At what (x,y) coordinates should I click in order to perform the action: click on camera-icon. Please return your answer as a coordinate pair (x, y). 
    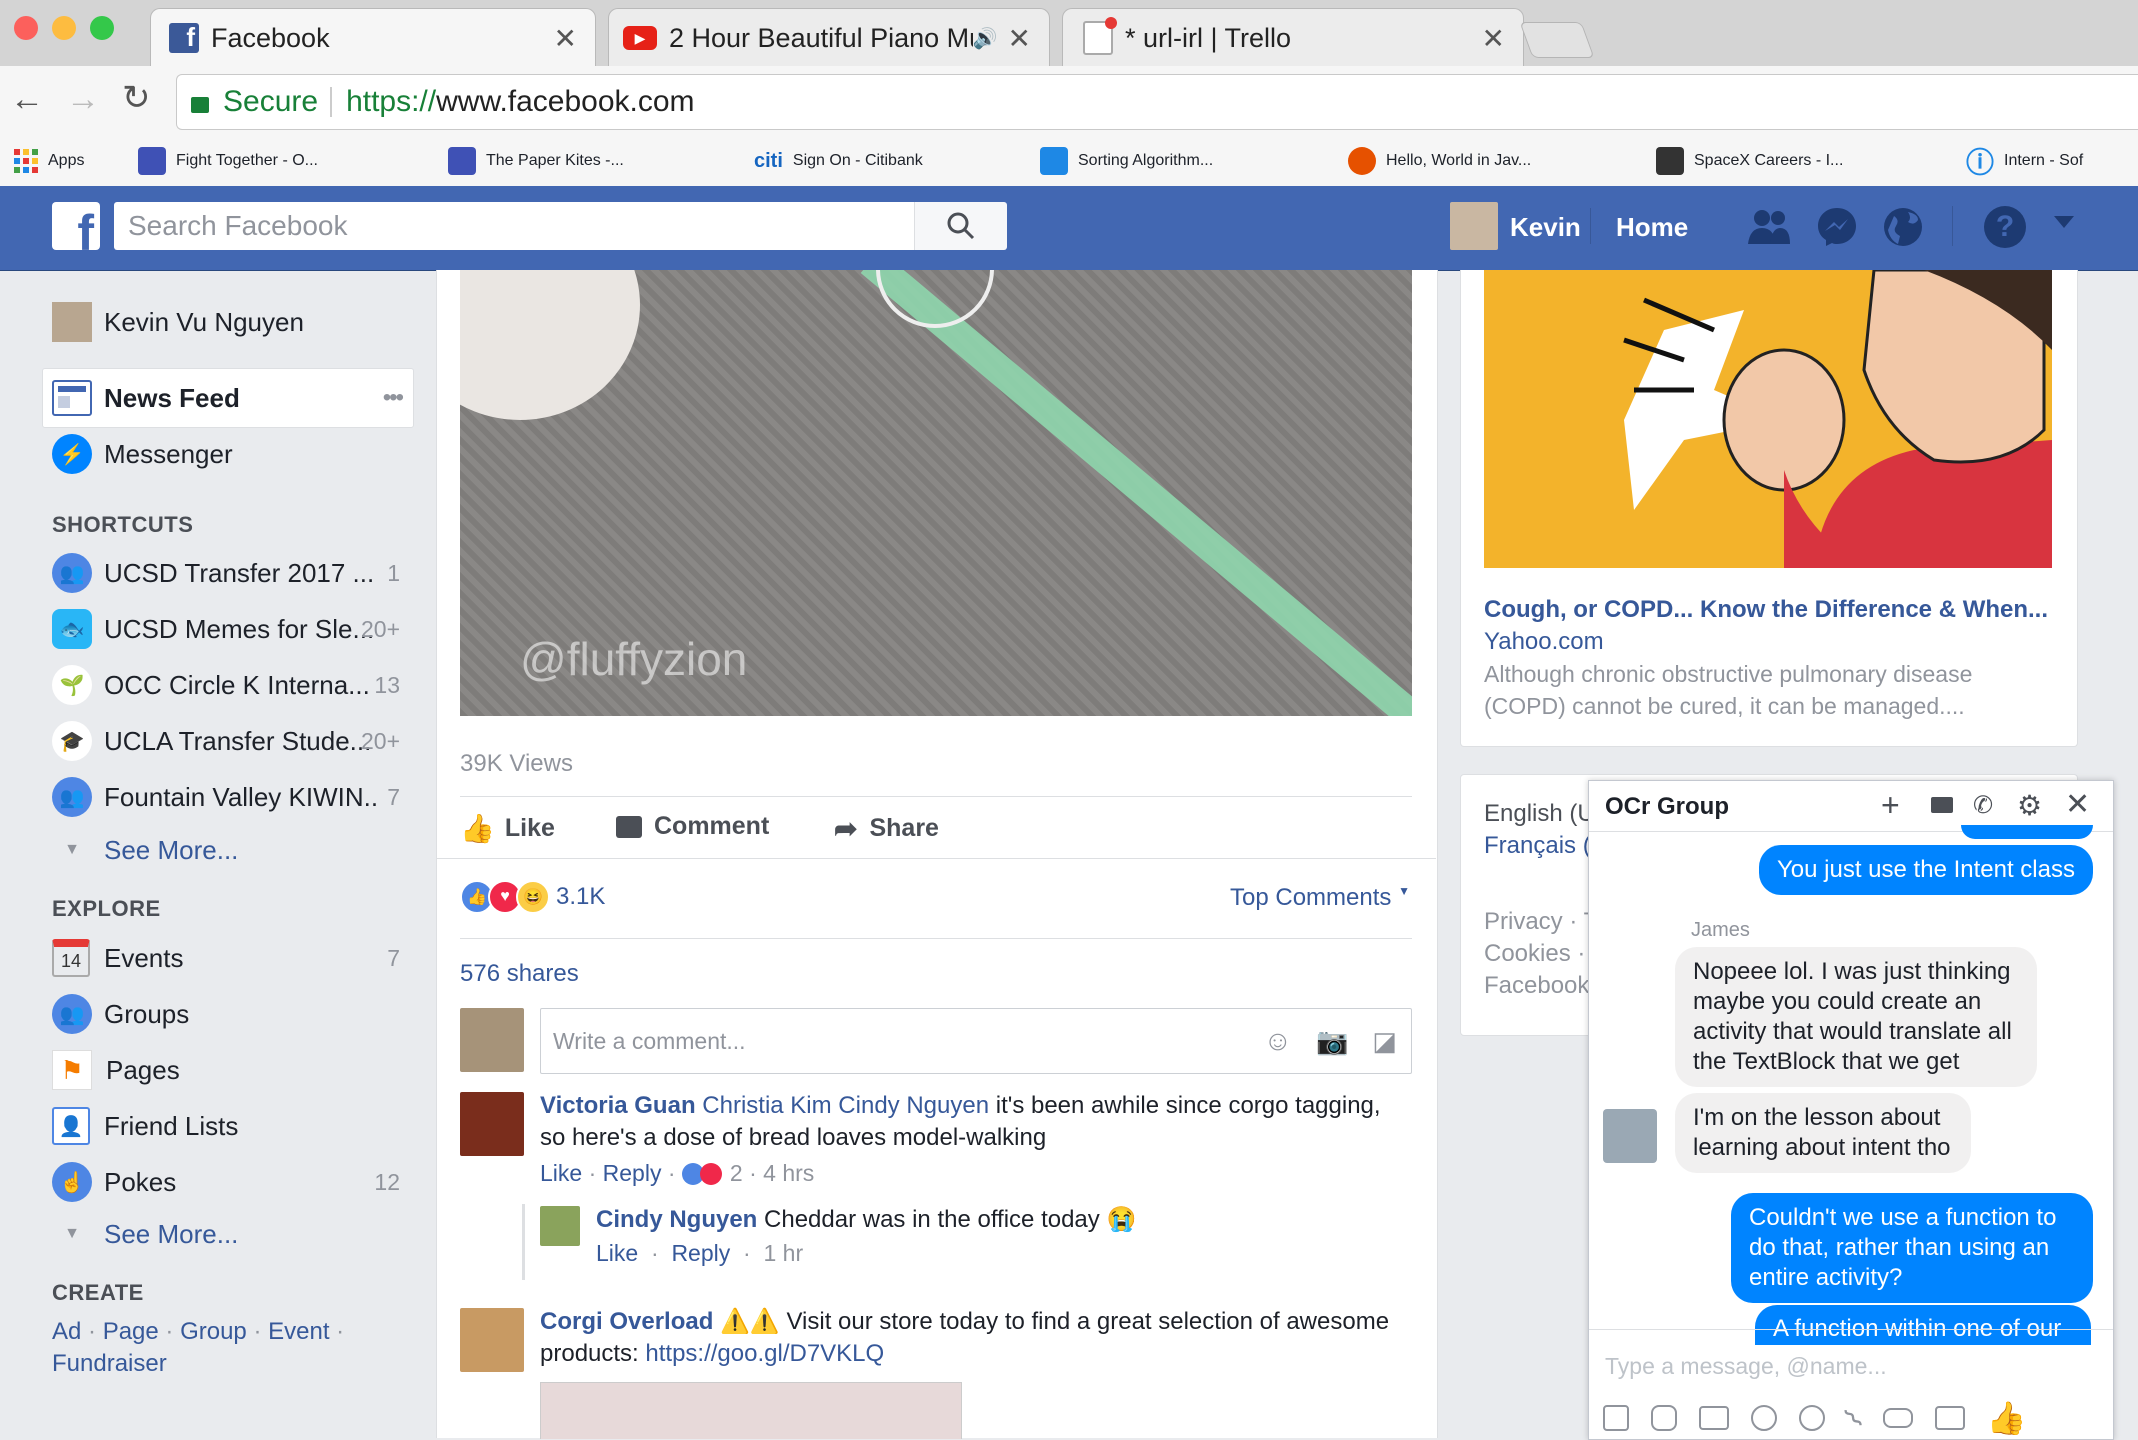
    Looking at the image, I should click on (1949, 1418).